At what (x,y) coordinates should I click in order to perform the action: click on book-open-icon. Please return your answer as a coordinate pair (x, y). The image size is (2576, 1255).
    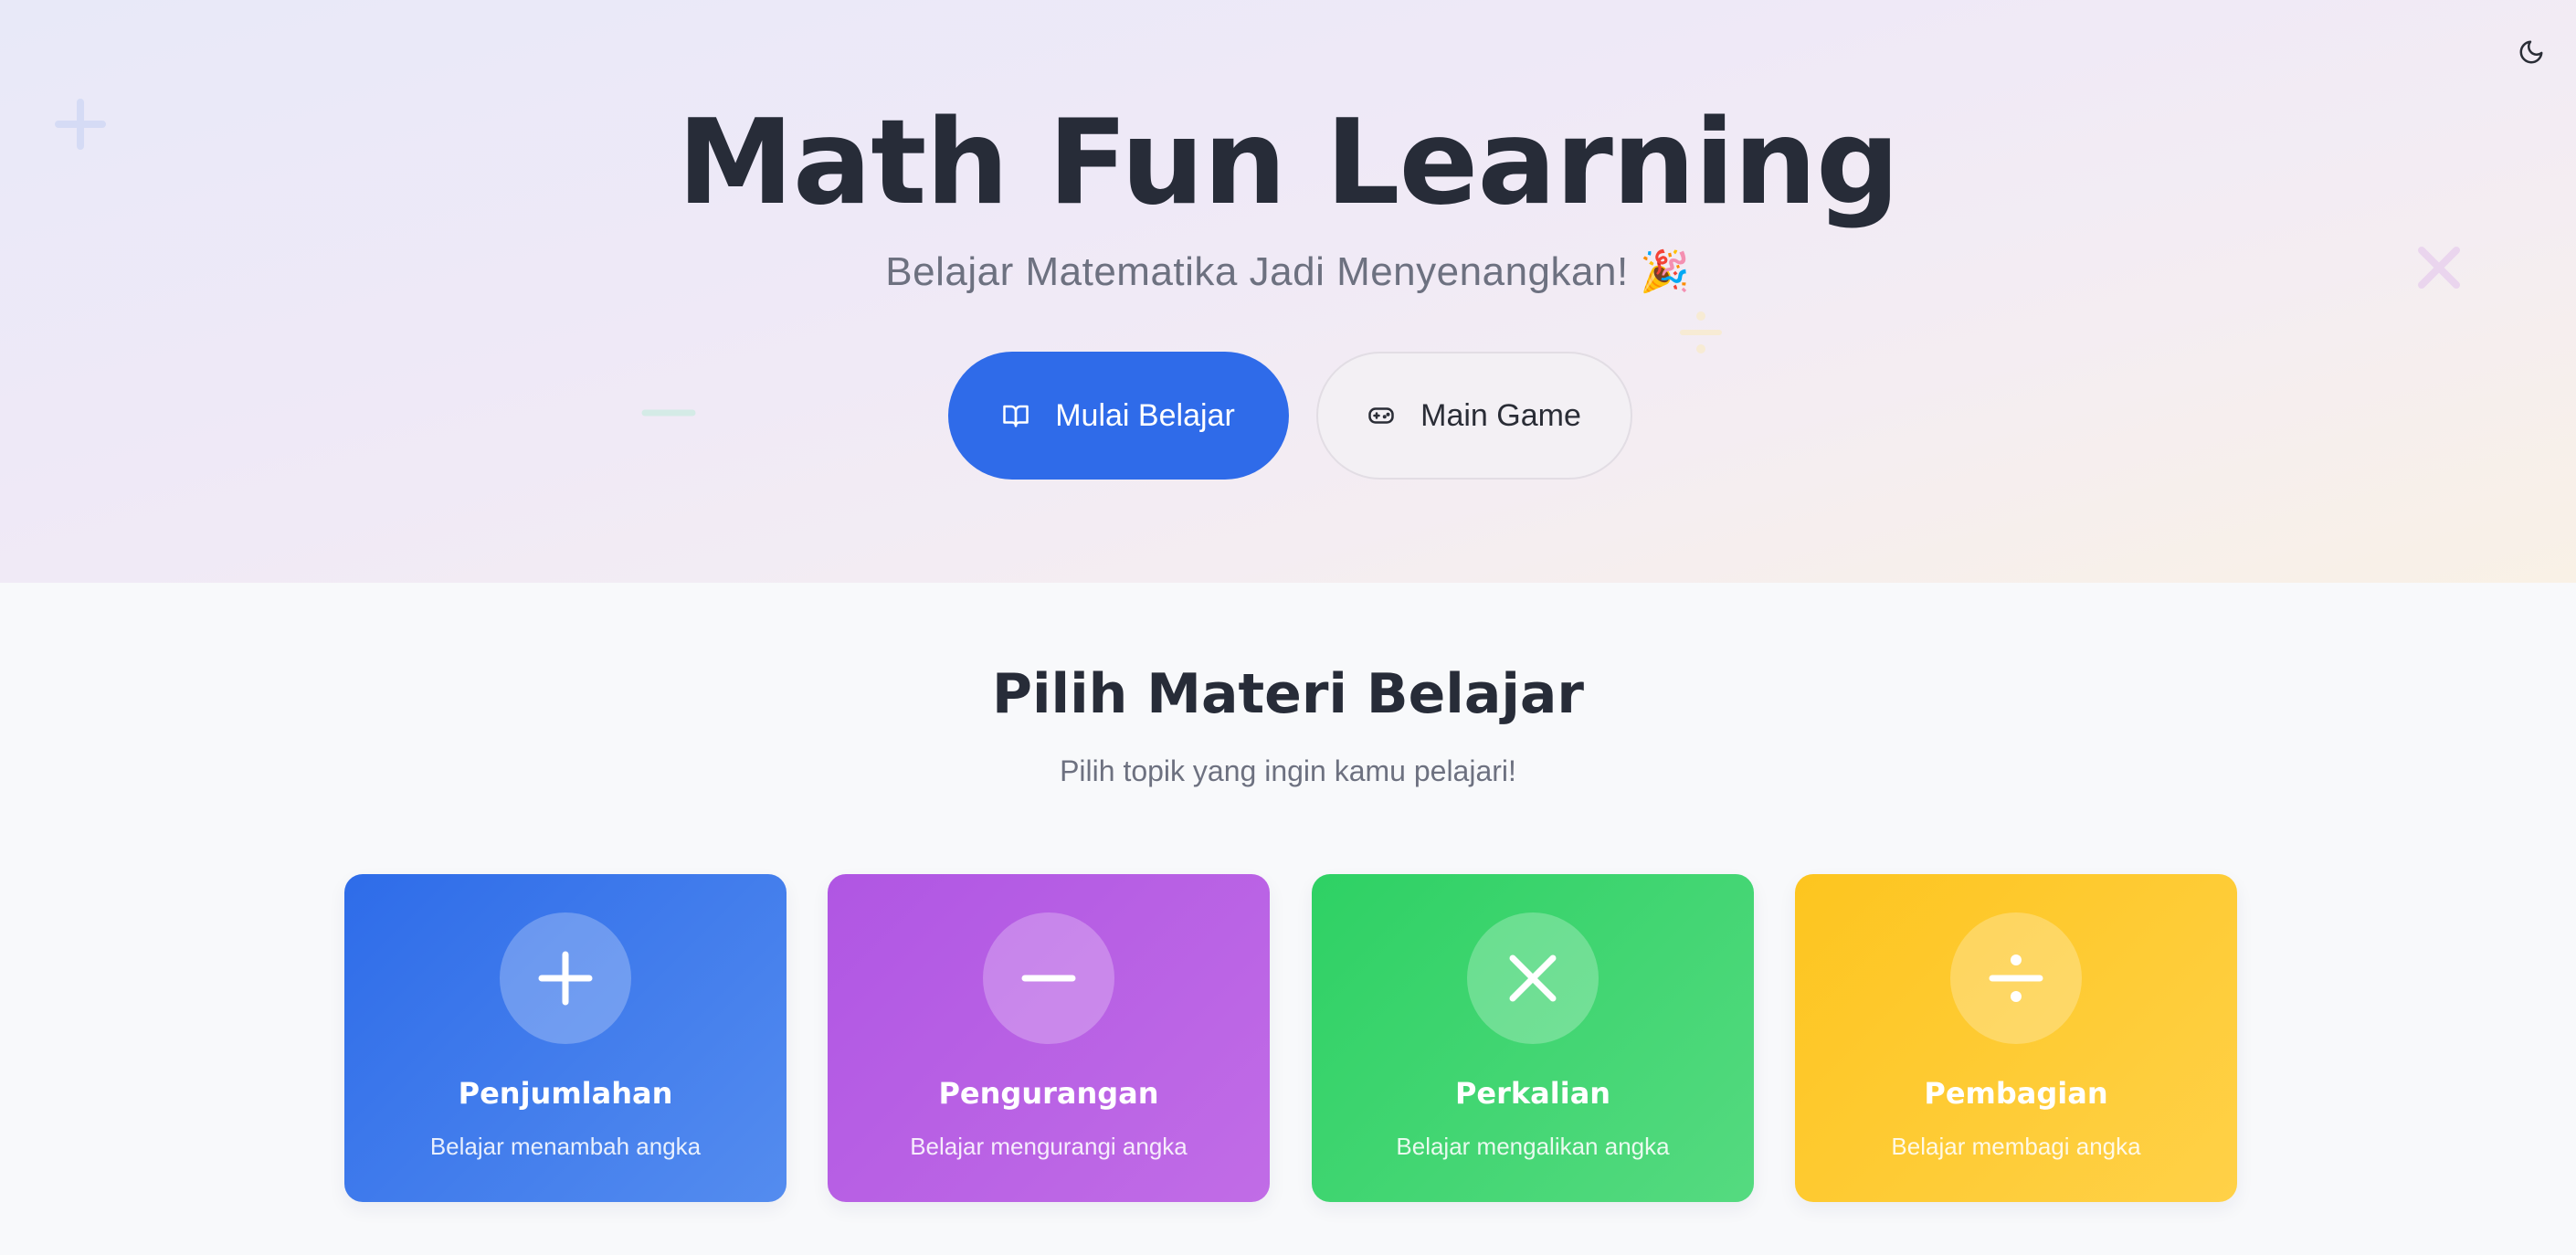
    Looking at the image, I should click on (1016, 416).